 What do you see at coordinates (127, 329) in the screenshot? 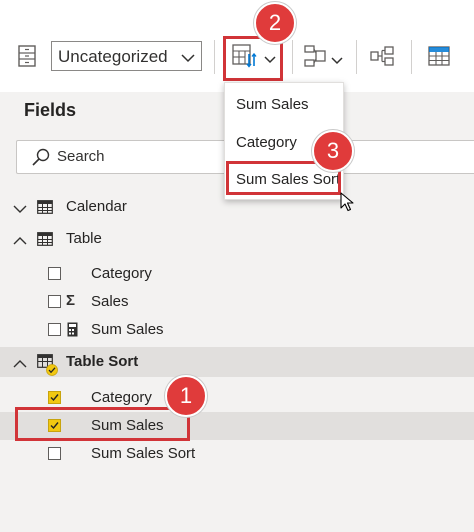
I see `field-name: Sum Sales` at bounding box center [127, 329].